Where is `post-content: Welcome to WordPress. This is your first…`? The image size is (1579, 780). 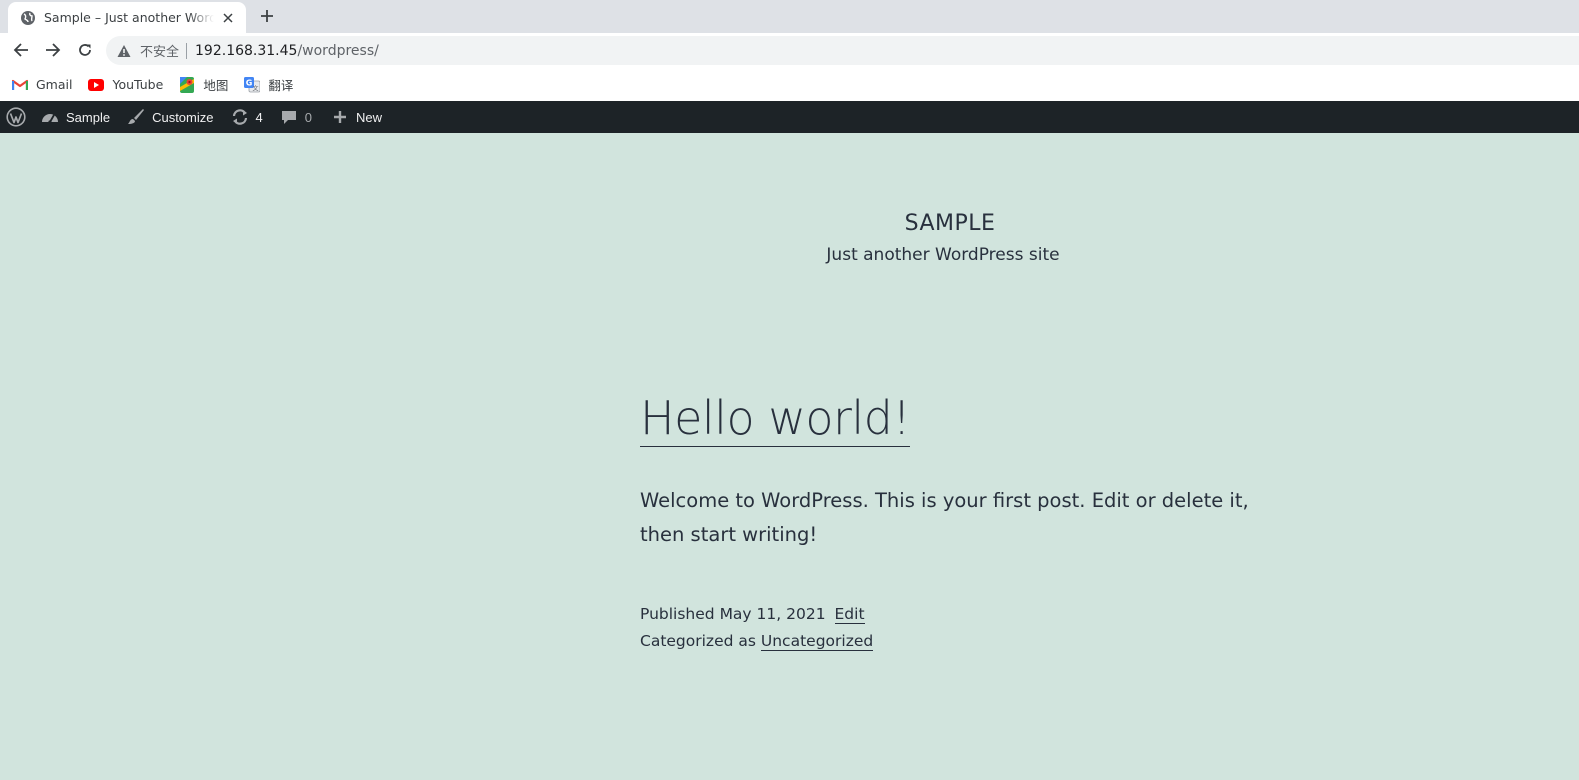 post-content: Welcome to WordPress. This is your first… is located at coordinates (944, 517).